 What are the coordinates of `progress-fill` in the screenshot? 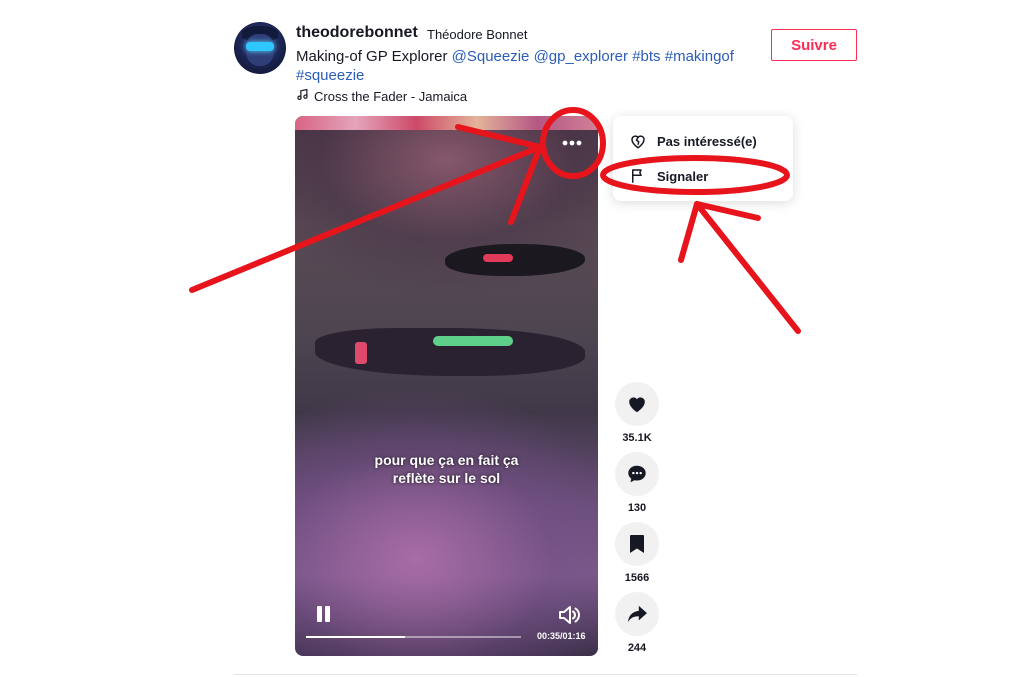 It's located at (355, 637).